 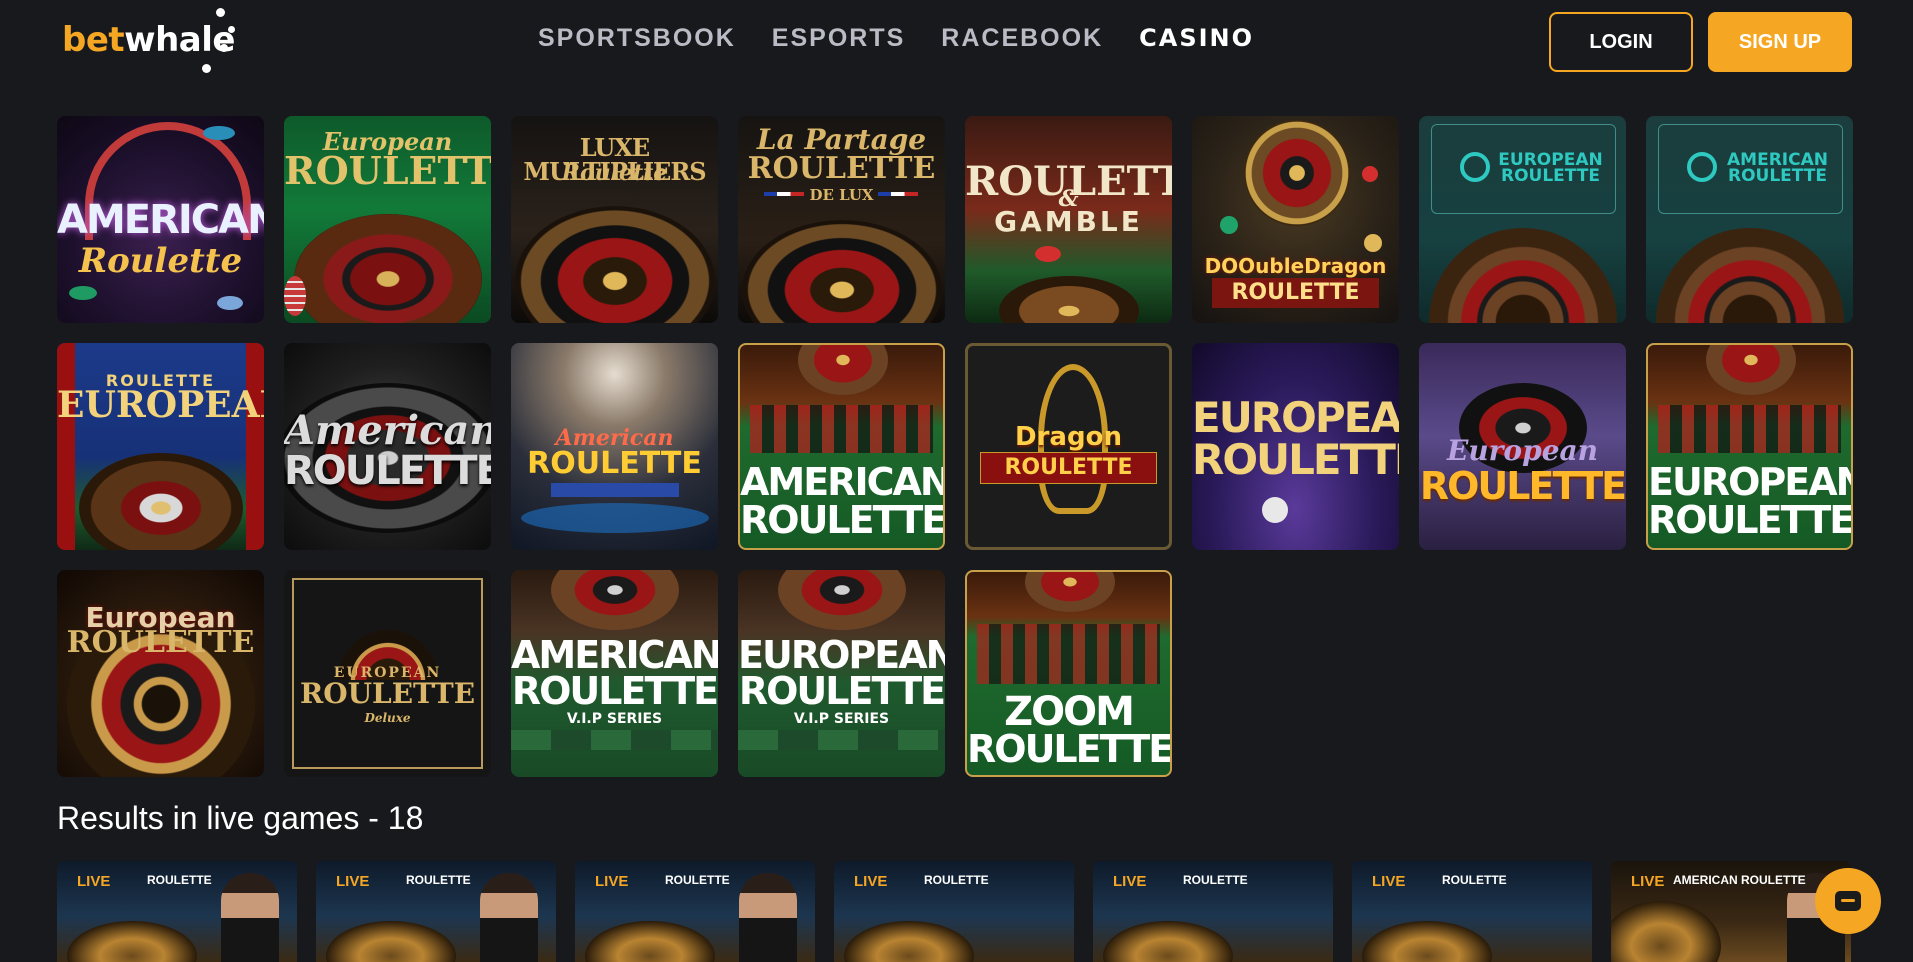 What do you see at coordinates (160, 673) in the screenshot?
I see `game-tile-european-roulette-gold: European ROULETTE` at bounding box center [160, 673].